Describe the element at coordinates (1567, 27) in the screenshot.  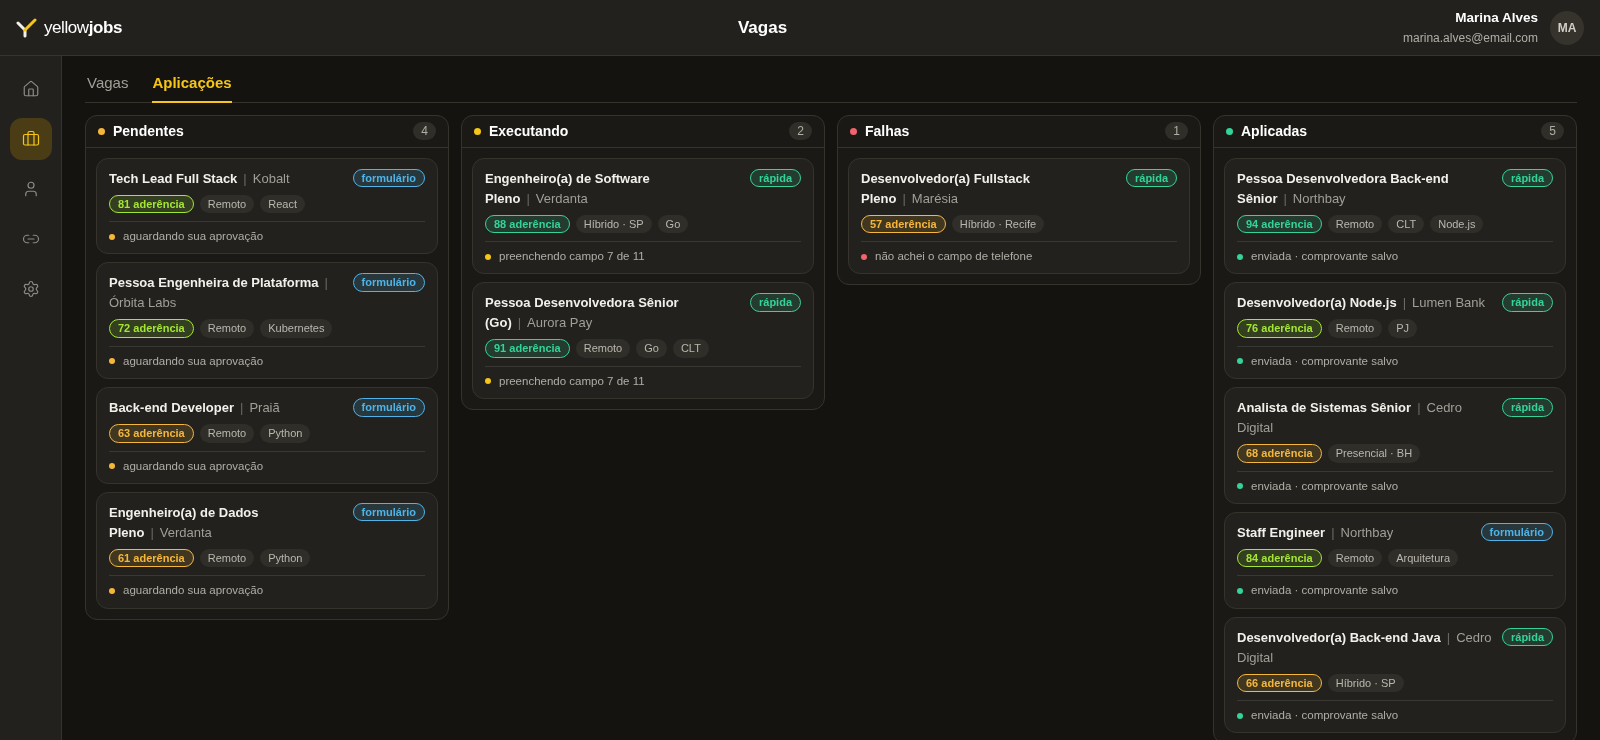
I see `user-avatar: MA` at that location.